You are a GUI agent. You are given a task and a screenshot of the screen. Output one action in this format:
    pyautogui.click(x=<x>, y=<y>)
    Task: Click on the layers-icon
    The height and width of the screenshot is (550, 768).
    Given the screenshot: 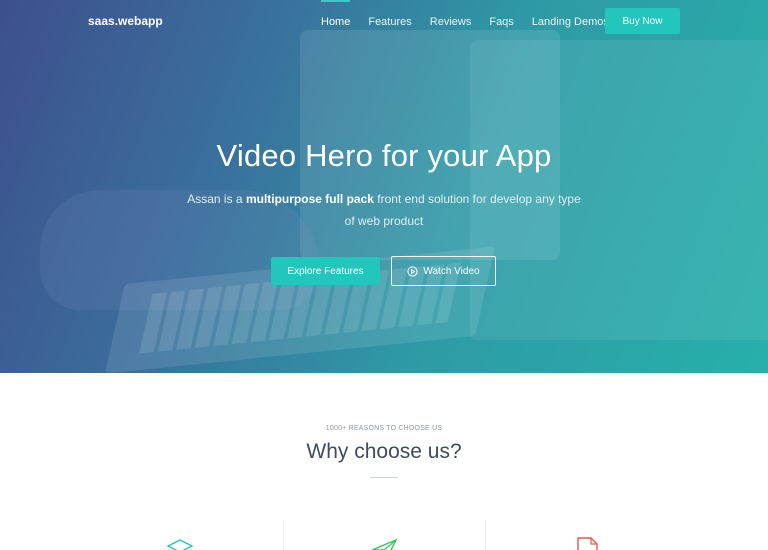 What is the action you would take?
    pyautogui.click(x=180, y=544)
    